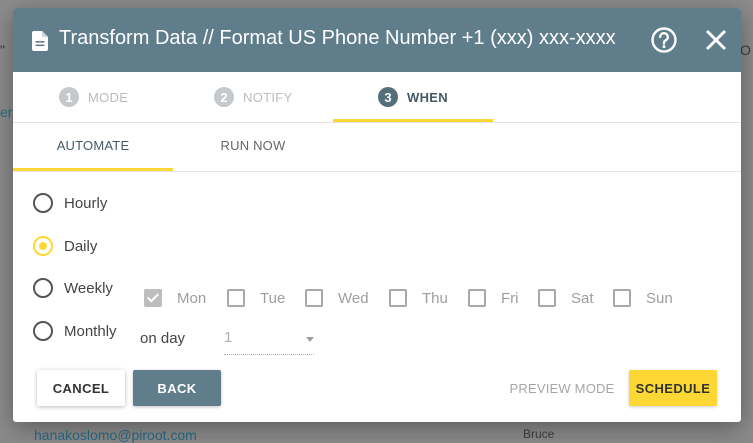 This screenshot has height=443, width=753. What do you see at coordinates (81, 246) in the screenshot?
I see `radio-label: Daily` at bounding box center [81, 246].